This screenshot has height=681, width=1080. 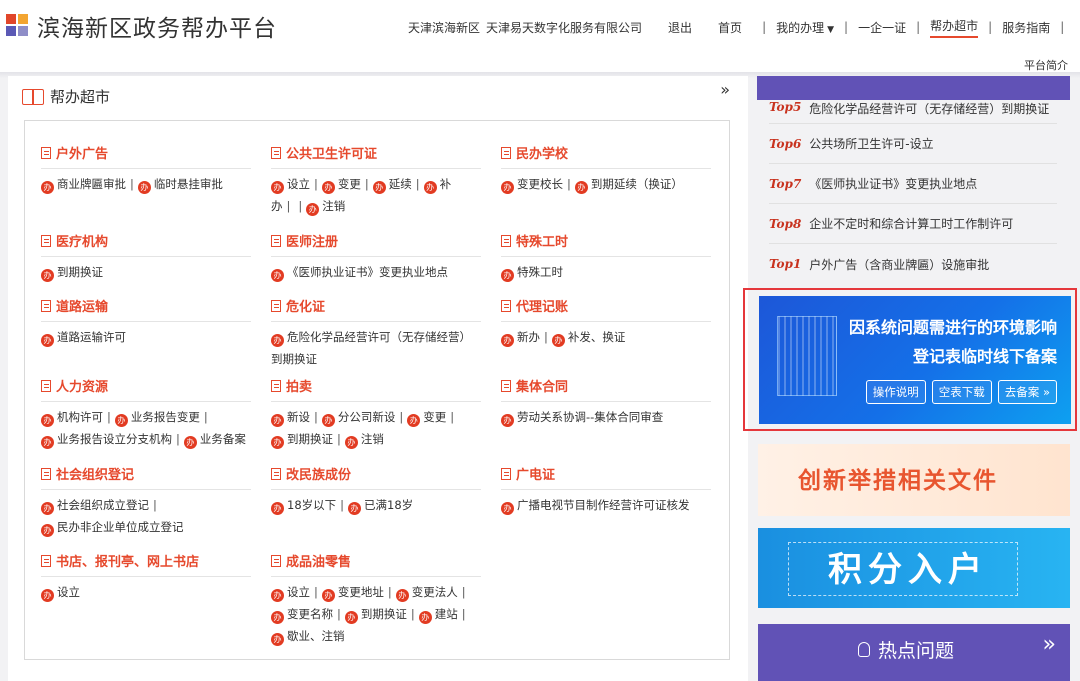 I want to click on nav-help-market: 帮办超市, so click(x=954, y=27).